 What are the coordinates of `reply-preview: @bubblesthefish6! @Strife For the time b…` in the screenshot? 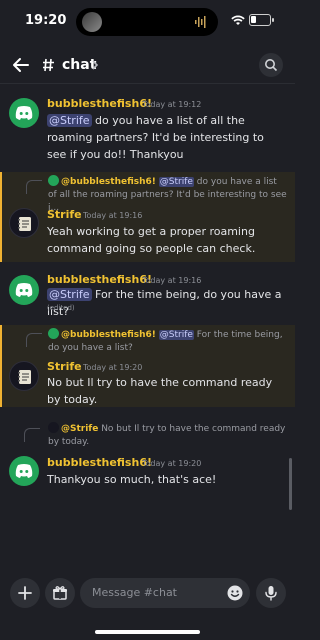 It's located at (168, 341).